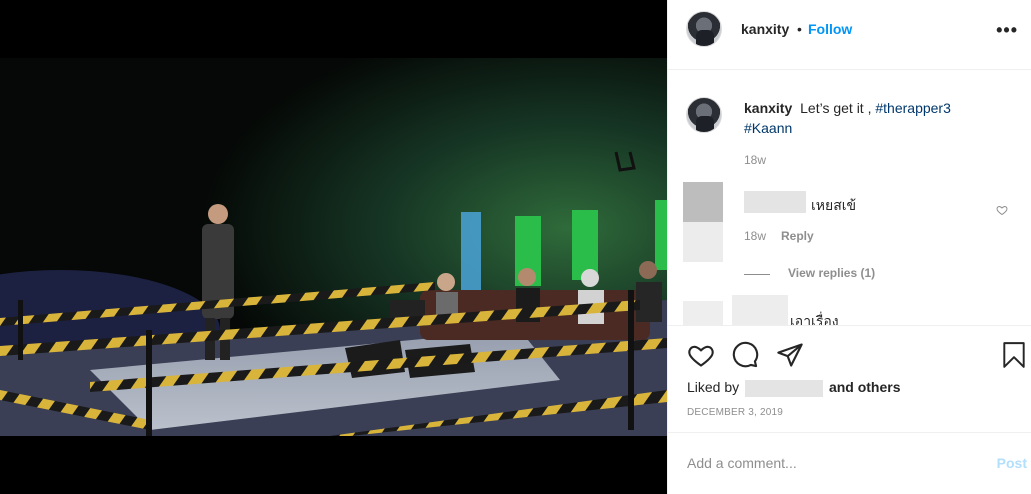 This screenshot has width=1031, height=494. Describe the element at coordinates (865, 387) in the screenshot. I see `liked-by-others: and others` at that location.